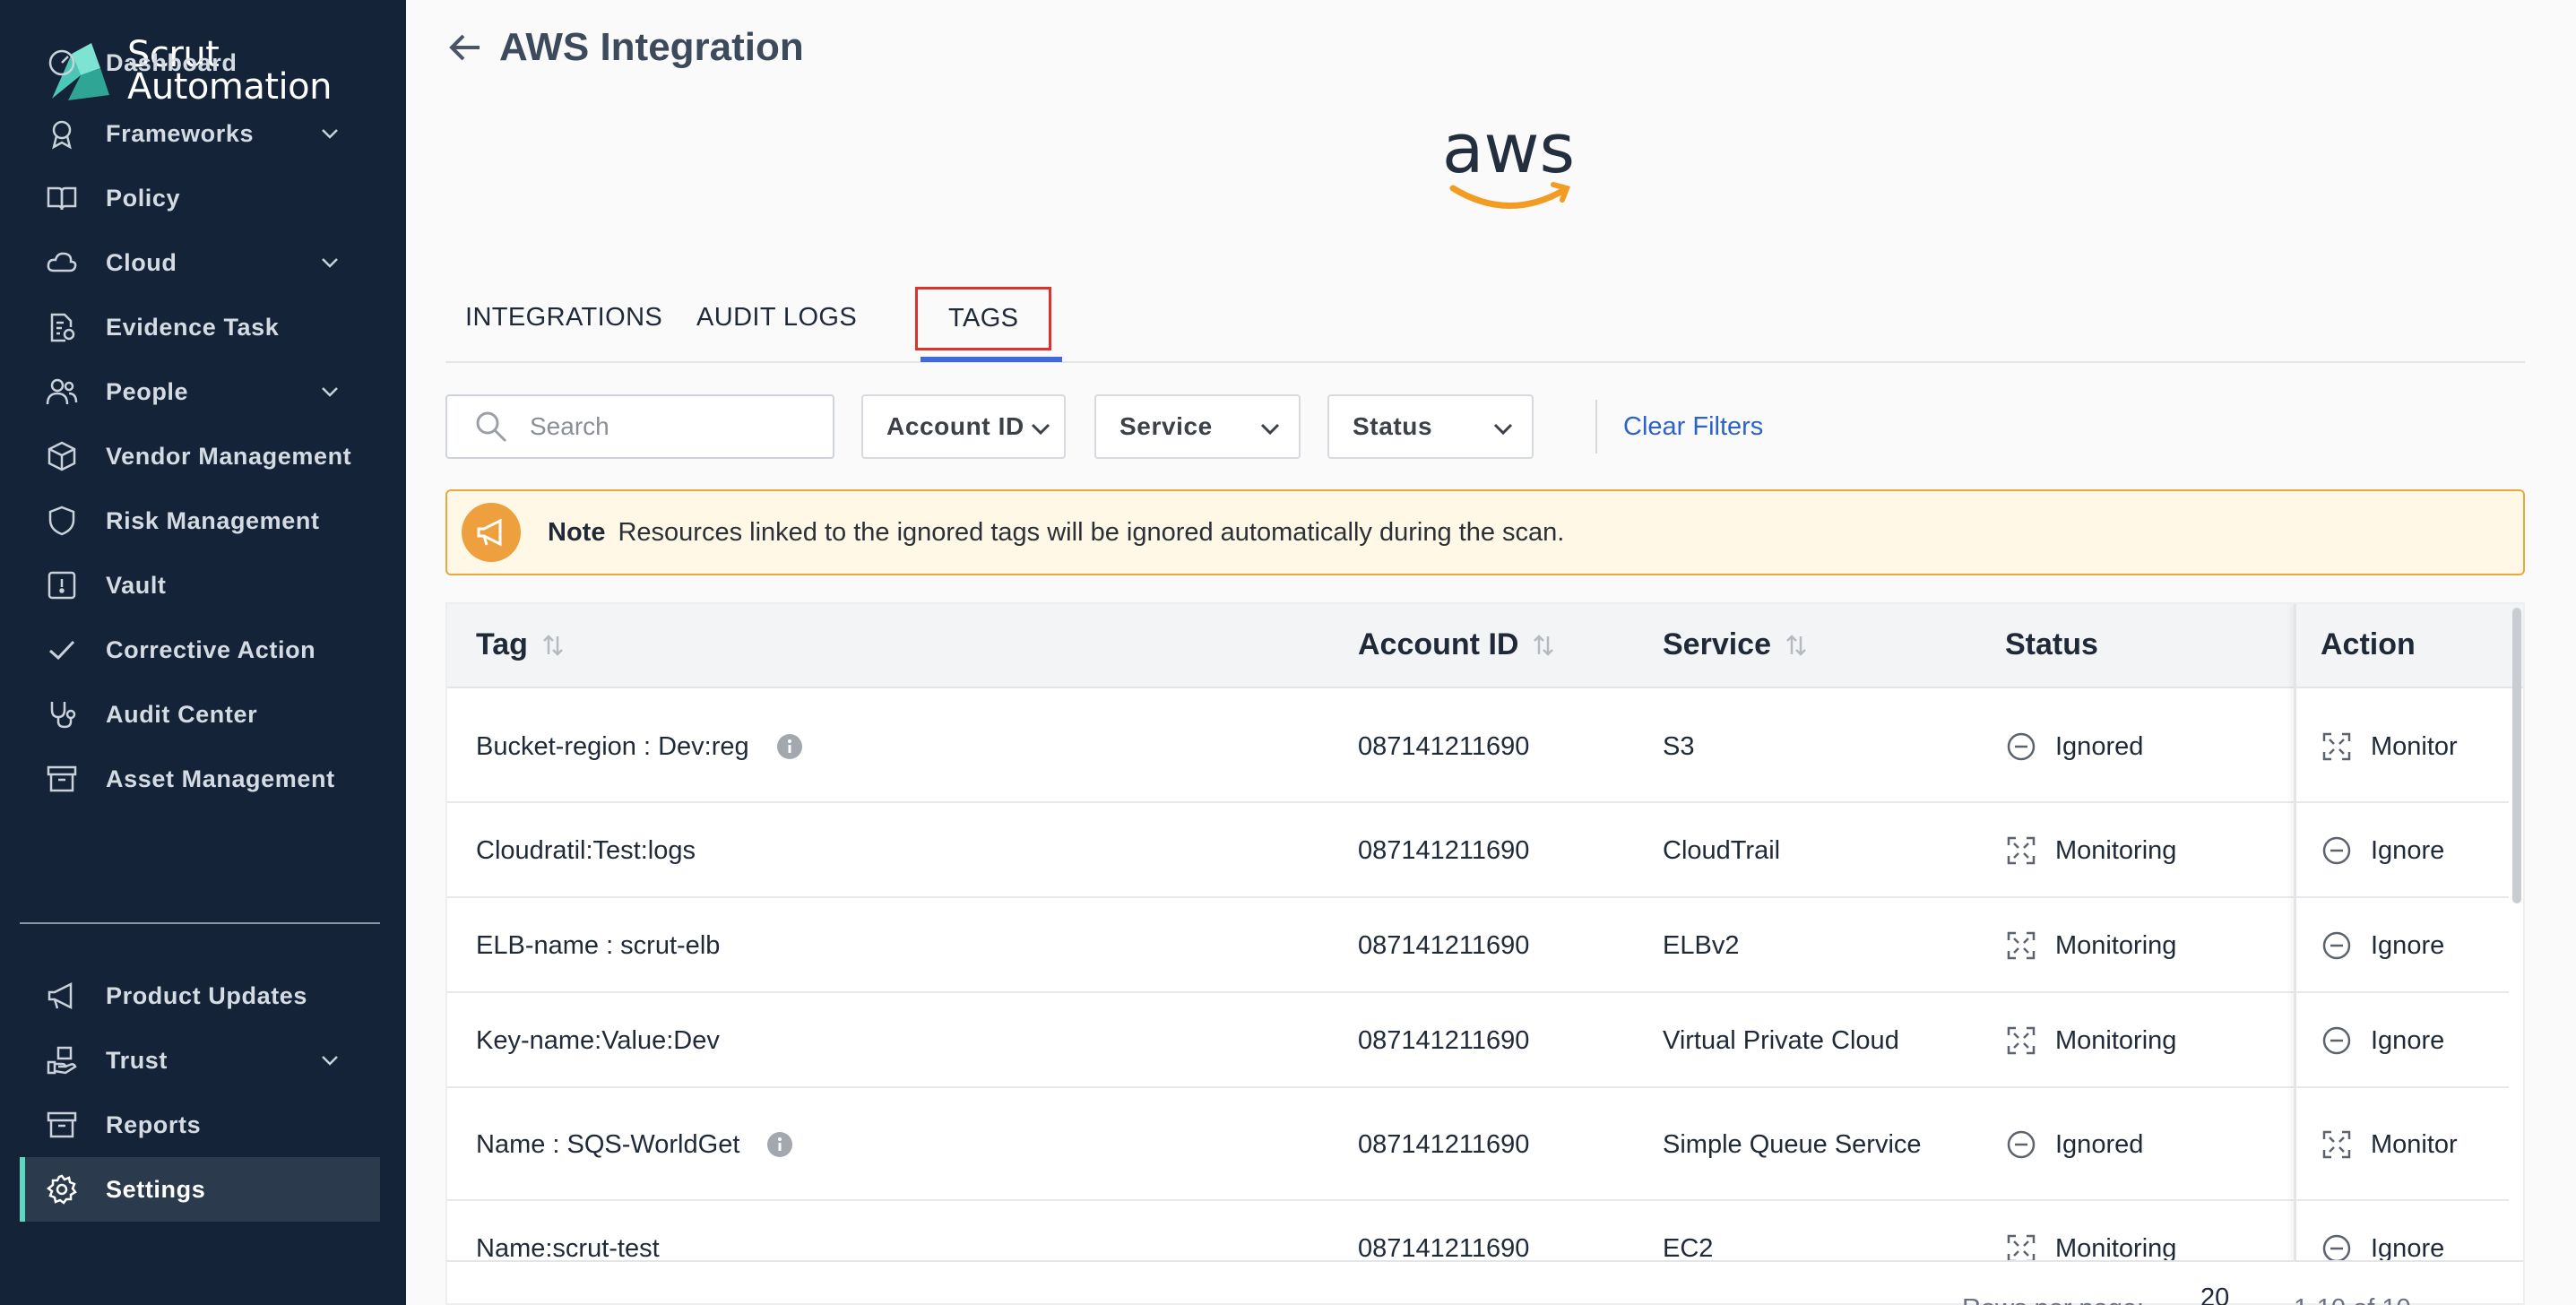  What do you see at coordinates (200, 327) in the screenshot?
I see `sidebar-item-evidence-task: Evidence Task` at bounding box center [200, 327].